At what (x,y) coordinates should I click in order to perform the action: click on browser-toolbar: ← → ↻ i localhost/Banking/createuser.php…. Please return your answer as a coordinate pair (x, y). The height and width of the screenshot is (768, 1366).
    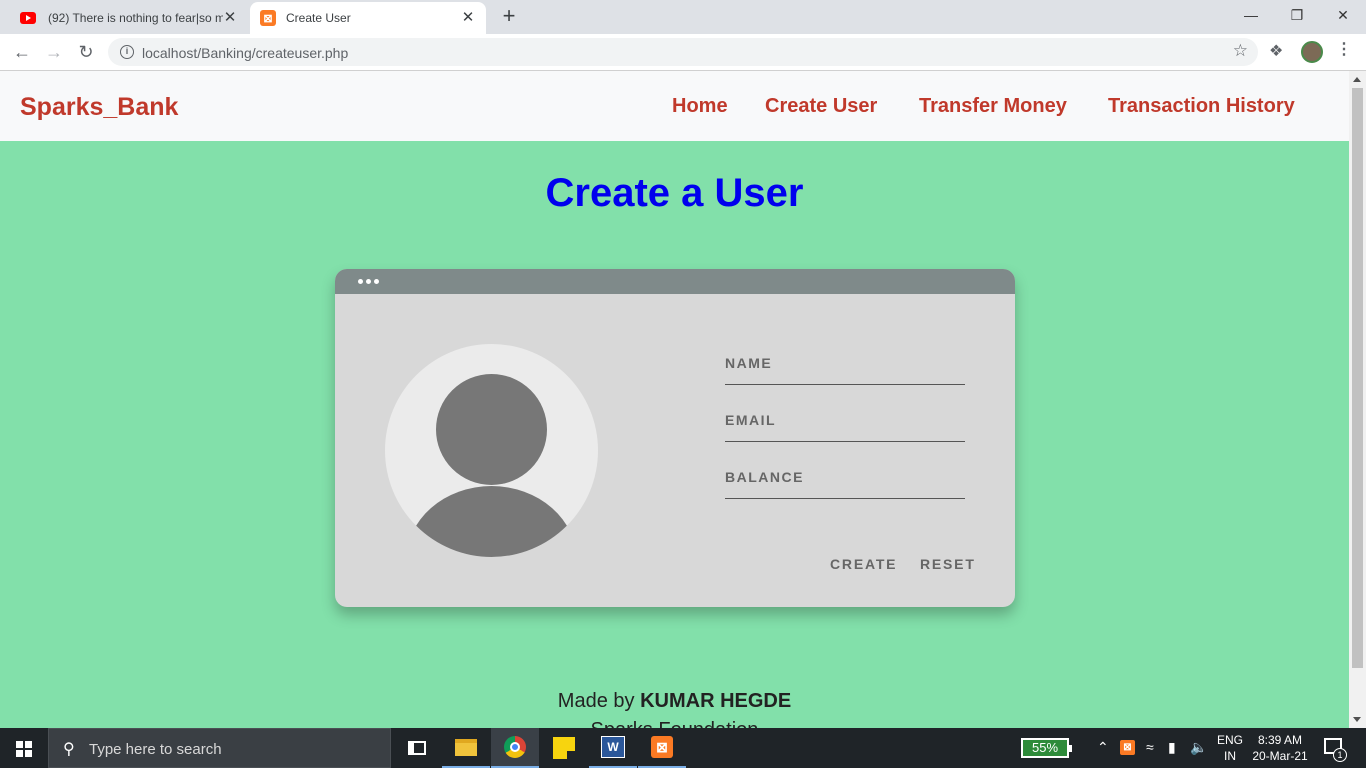
    Looking at the image, I should click on (683, 52).